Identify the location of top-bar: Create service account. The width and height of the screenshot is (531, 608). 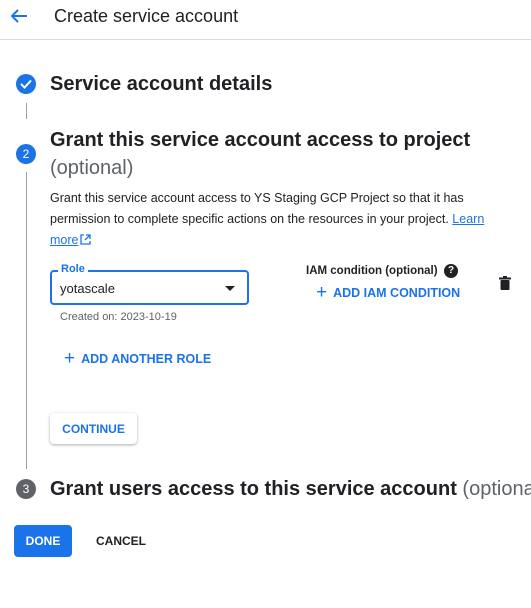
(265, 20).